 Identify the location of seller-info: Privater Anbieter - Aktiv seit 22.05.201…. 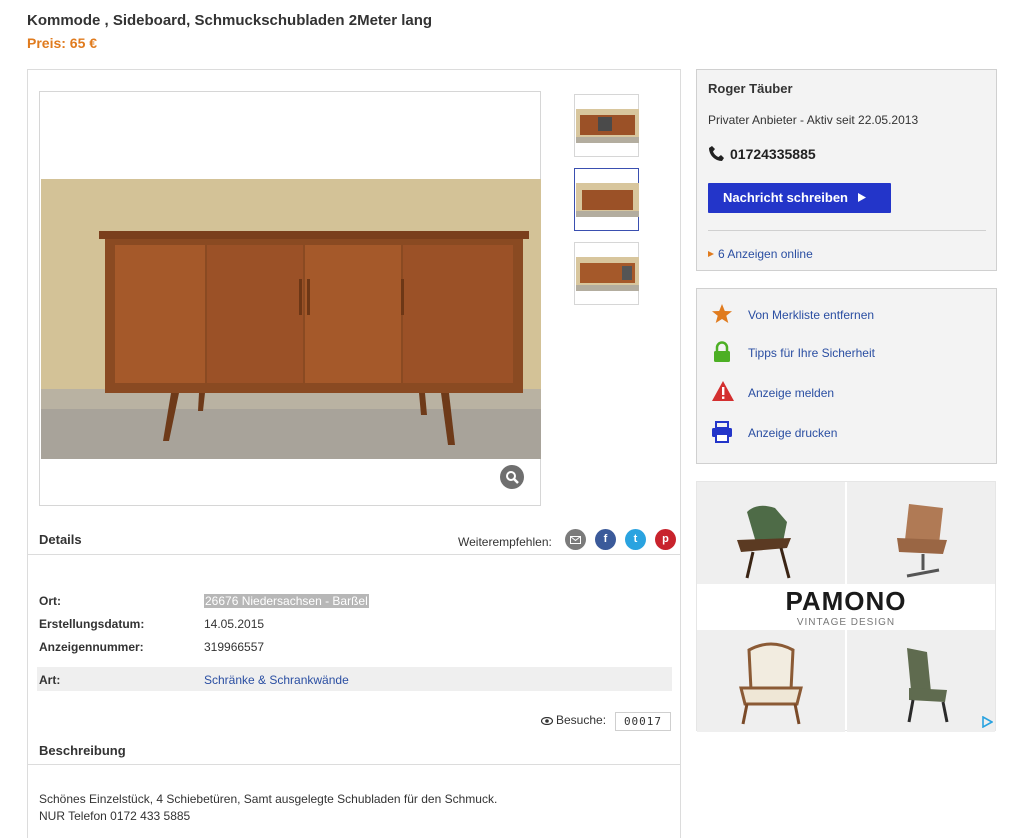
(813, 120).